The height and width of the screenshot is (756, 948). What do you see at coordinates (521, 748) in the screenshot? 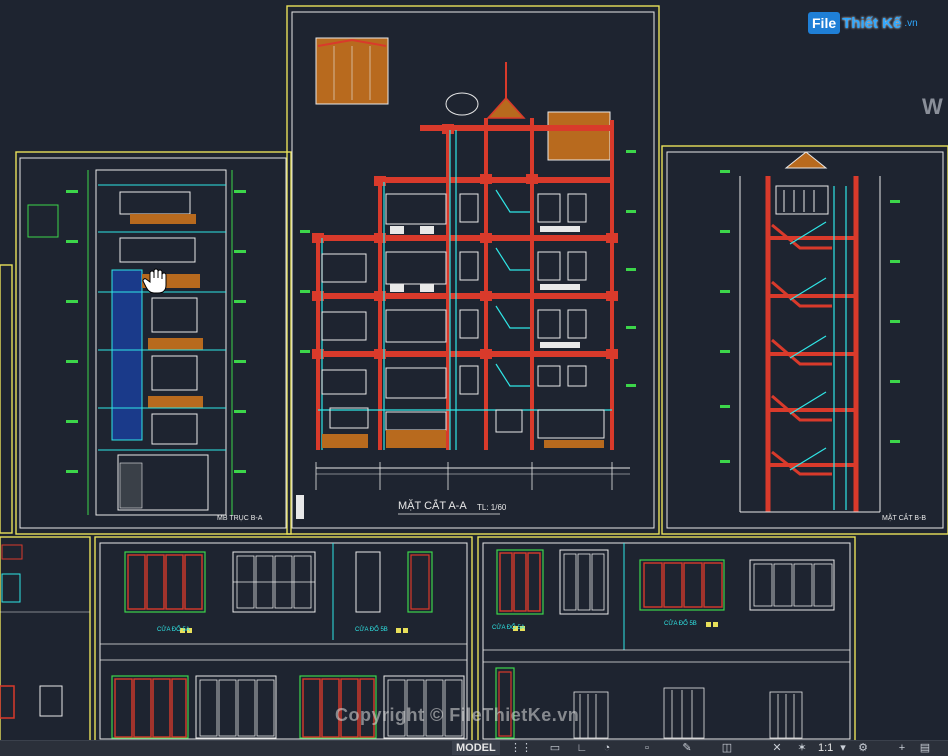
I see `grid-icon: ⋮⋮` at bounding box center [521, 748].